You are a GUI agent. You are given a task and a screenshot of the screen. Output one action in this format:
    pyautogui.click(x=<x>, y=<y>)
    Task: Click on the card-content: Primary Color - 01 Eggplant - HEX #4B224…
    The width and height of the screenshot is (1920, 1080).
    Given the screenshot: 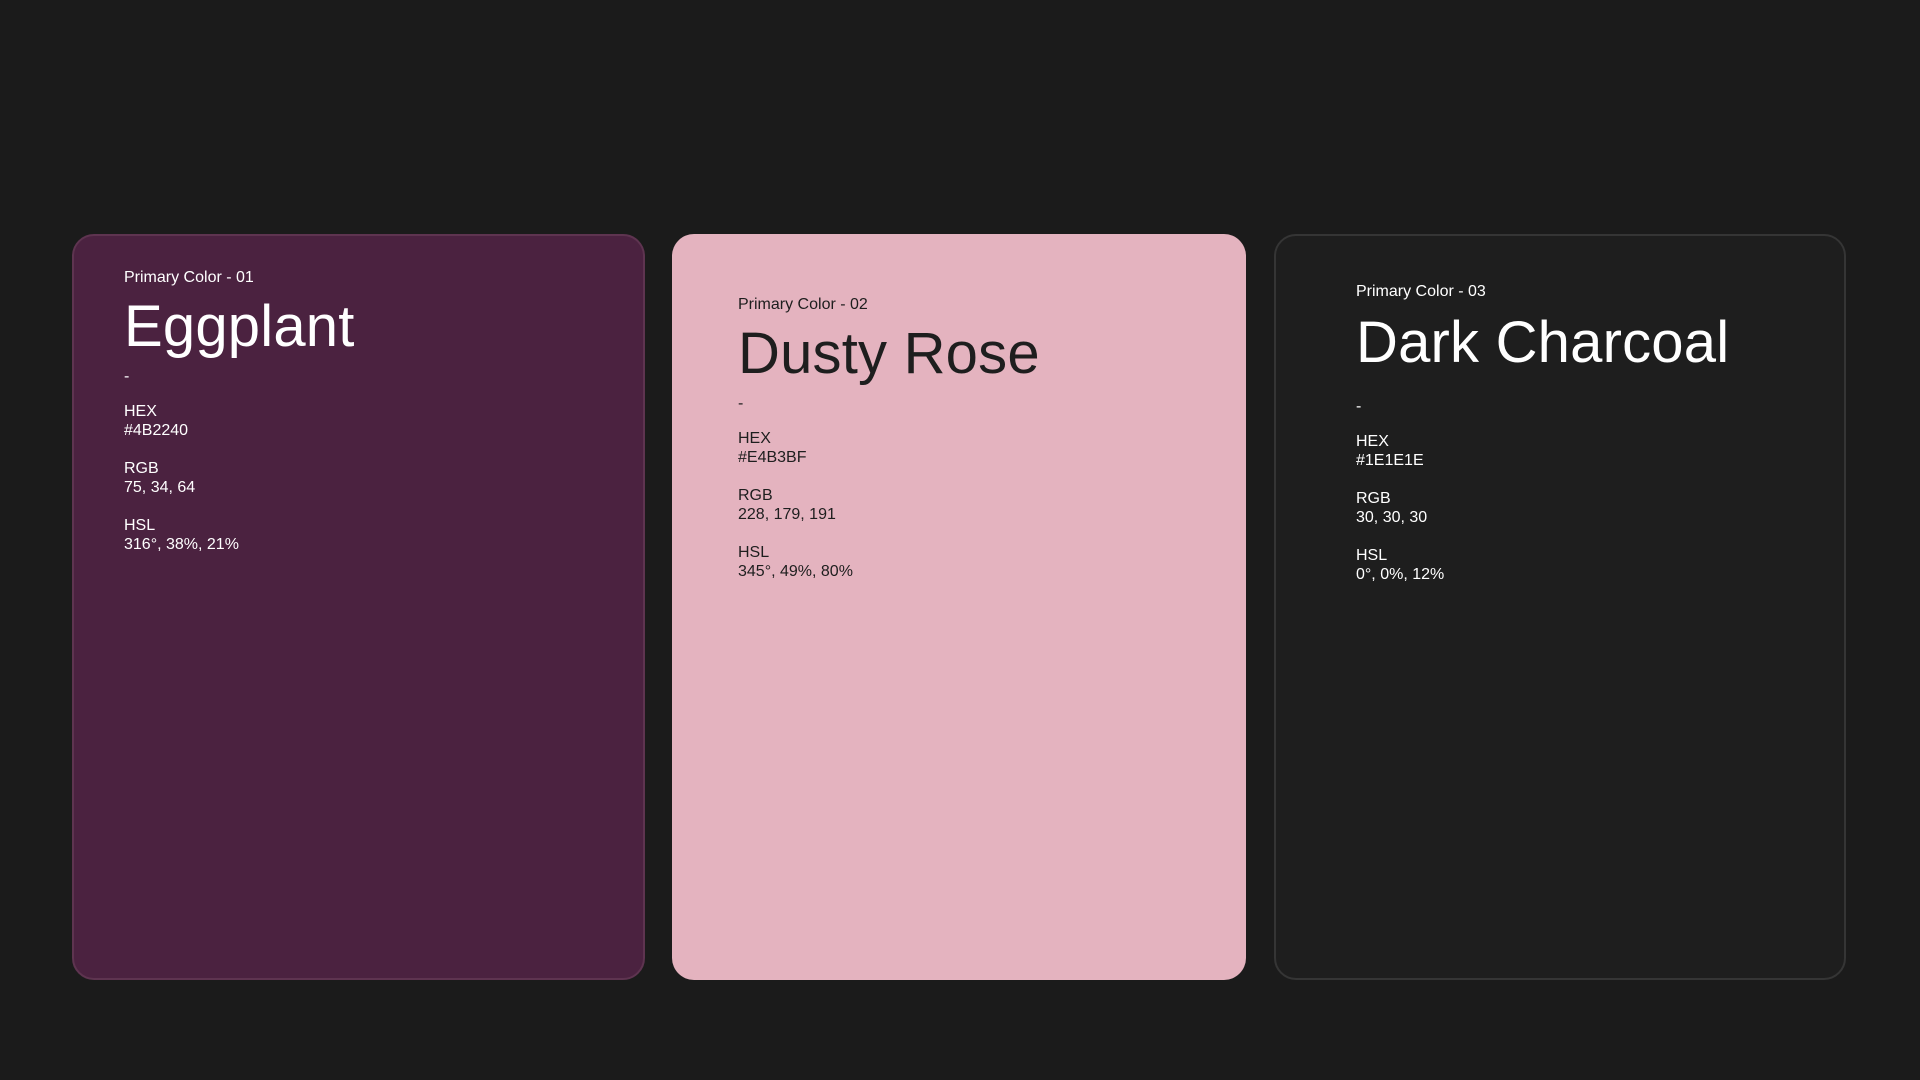 What is the action you would take?
    pyautogui.click(x=239, y=420)
    